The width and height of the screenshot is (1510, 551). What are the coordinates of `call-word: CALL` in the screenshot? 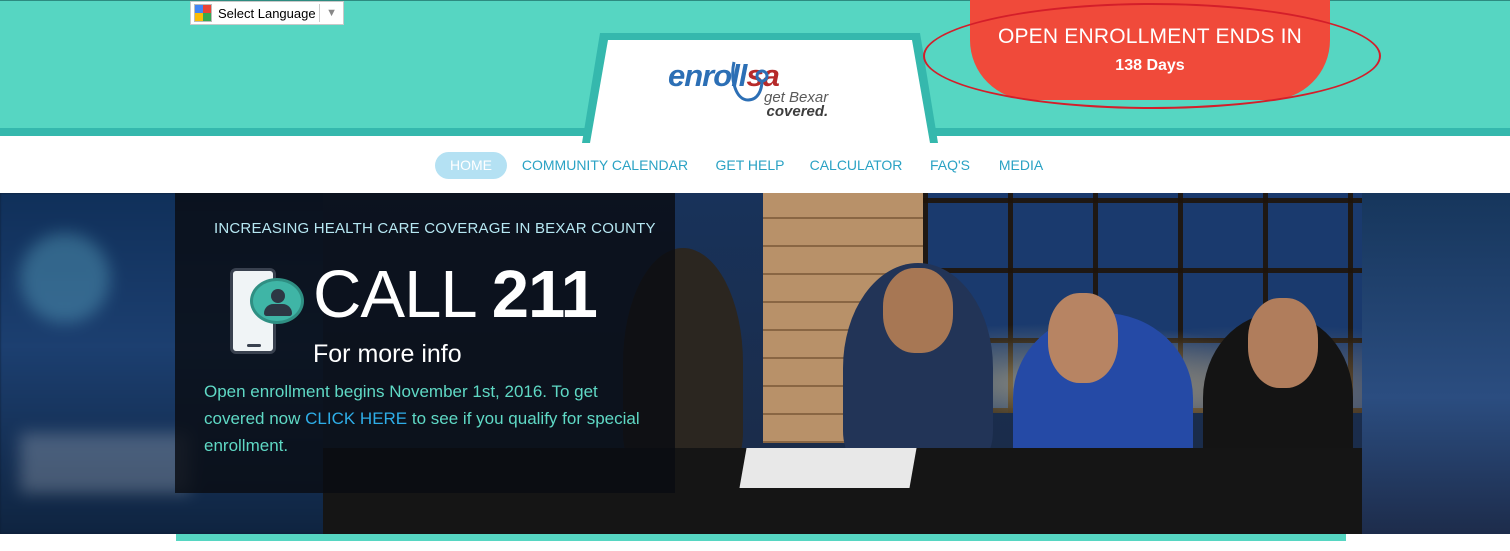 It's located at (394, 294).